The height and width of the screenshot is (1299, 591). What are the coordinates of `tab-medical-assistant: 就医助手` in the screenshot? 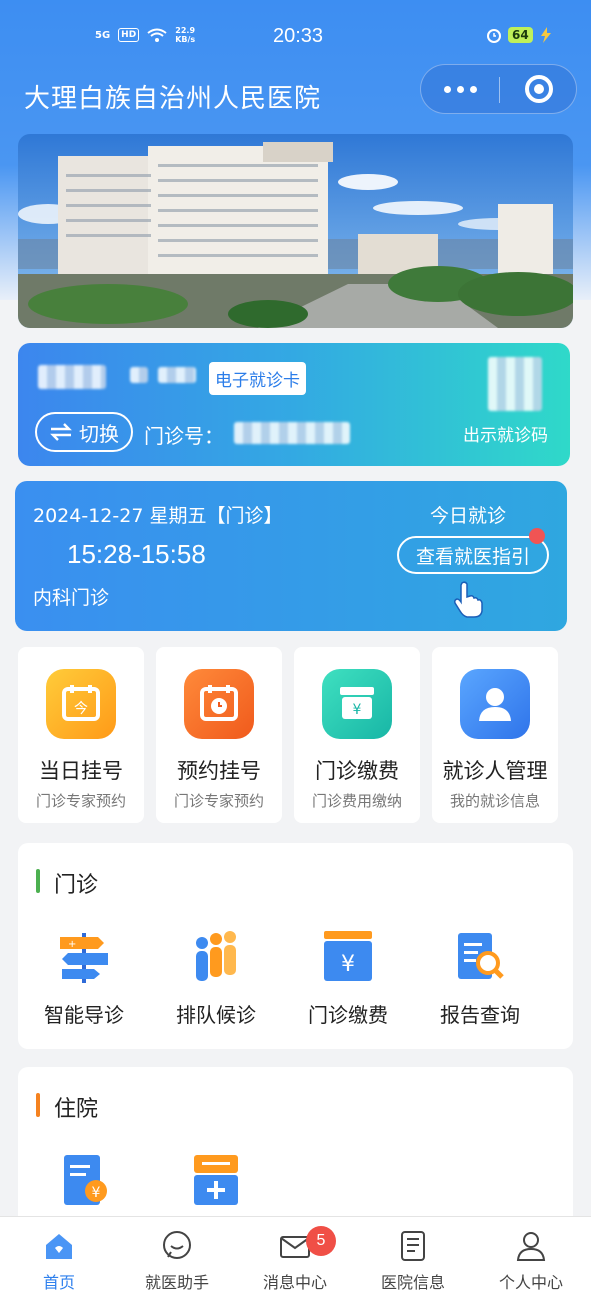 It's located at (177, 1258).